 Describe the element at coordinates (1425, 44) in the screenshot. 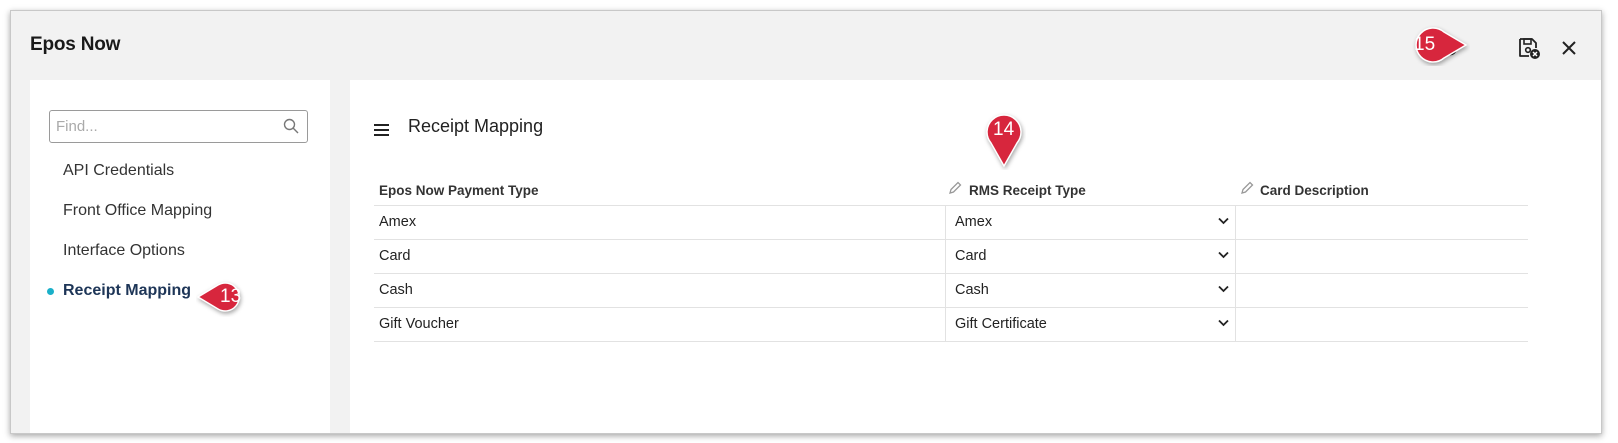

I see `callout-15-number: 15` at that location.